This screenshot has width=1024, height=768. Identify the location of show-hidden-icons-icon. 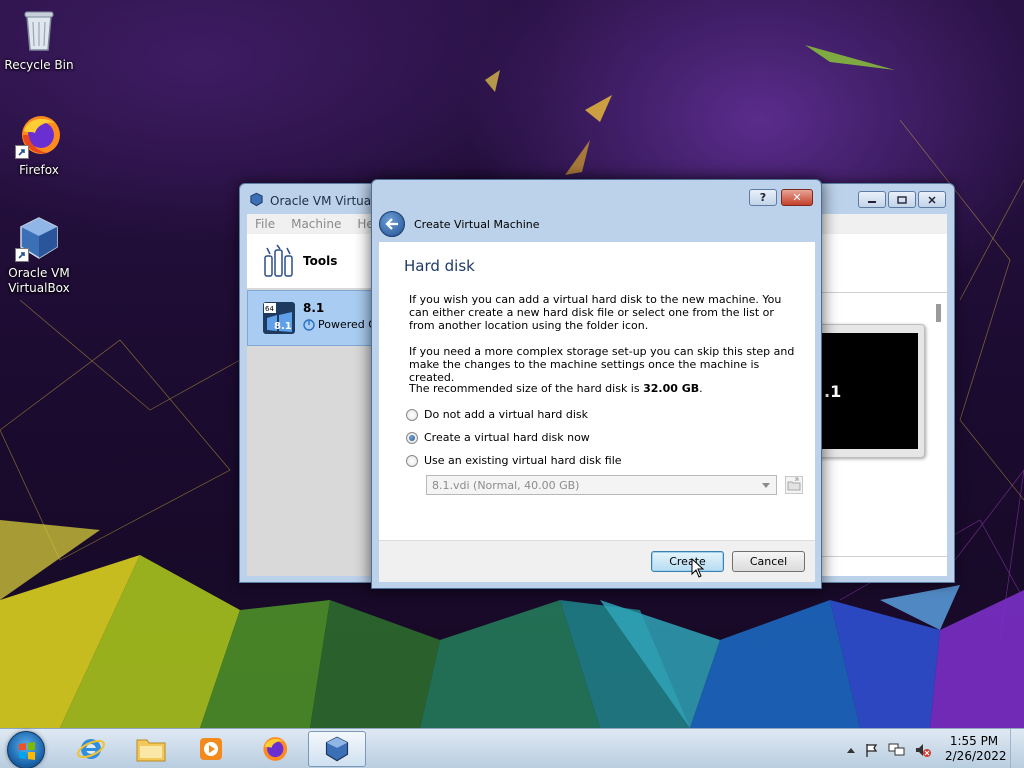
(851, 750).